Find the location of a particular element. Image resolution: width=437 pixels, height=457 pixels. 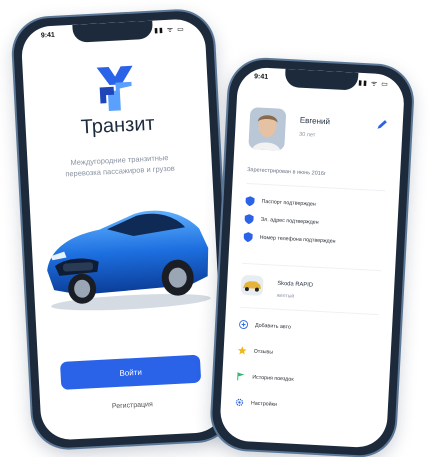

menu-trip-history: История поездок is located at coordinates (307, 380).